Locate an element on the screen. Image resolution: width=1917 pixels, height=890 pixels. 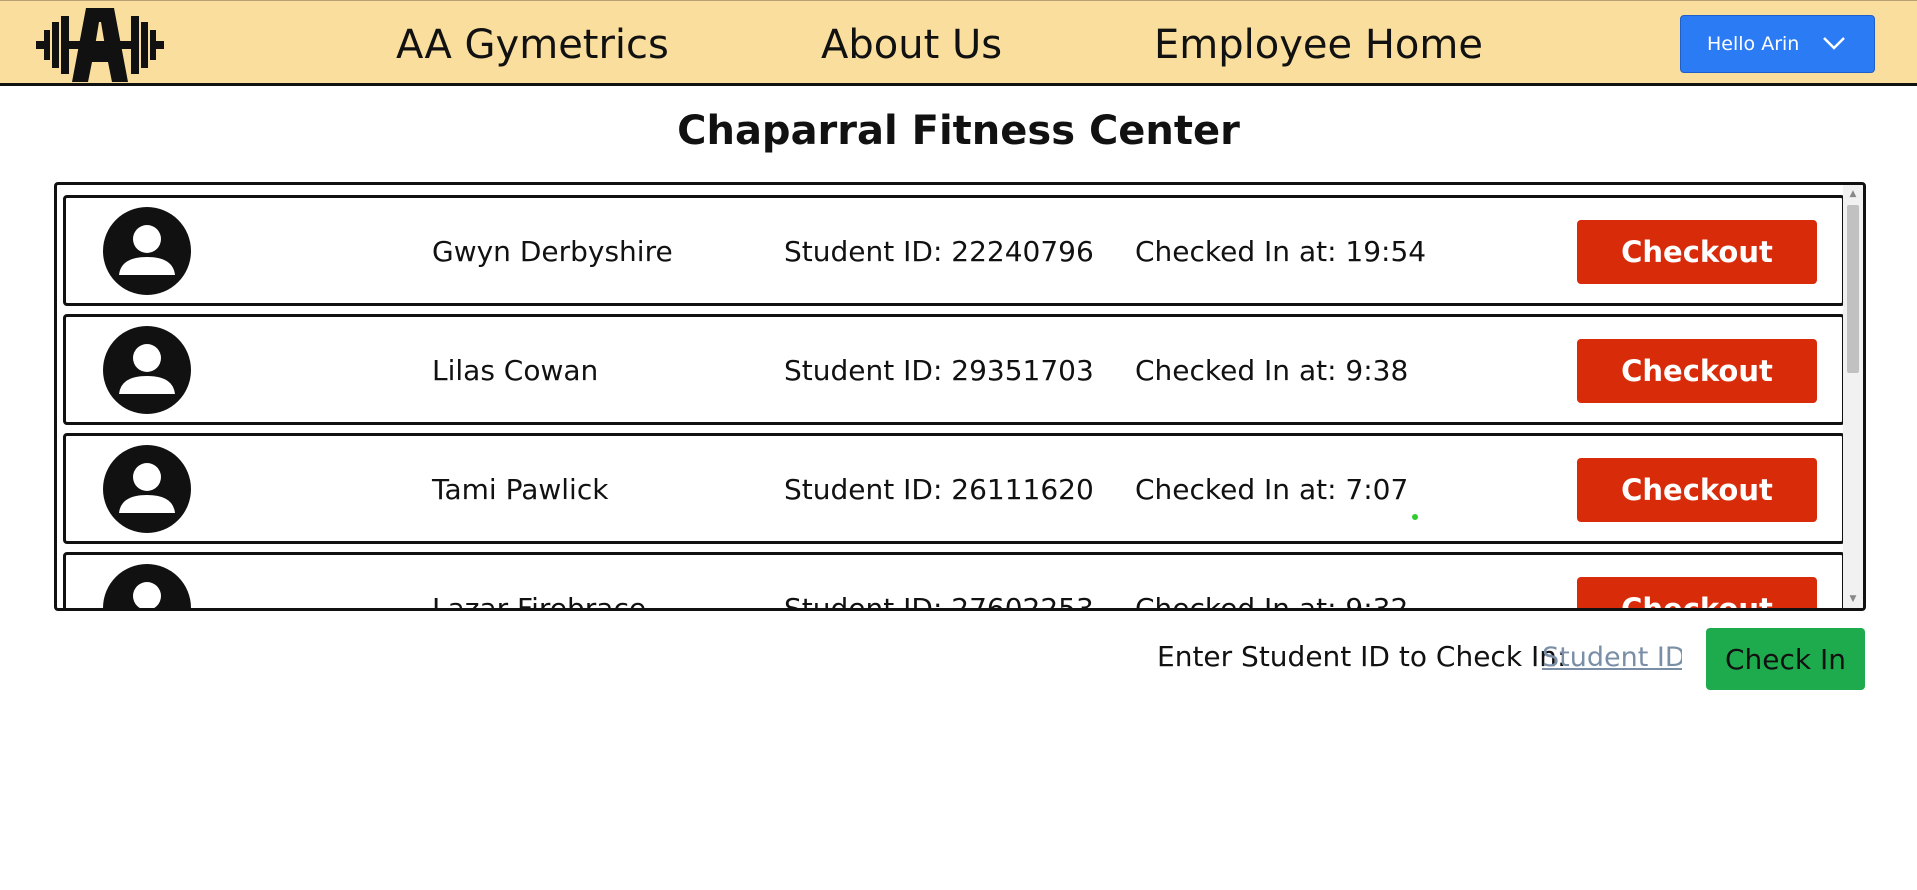
scroll-thumb is located at coordinates (1853, 289).